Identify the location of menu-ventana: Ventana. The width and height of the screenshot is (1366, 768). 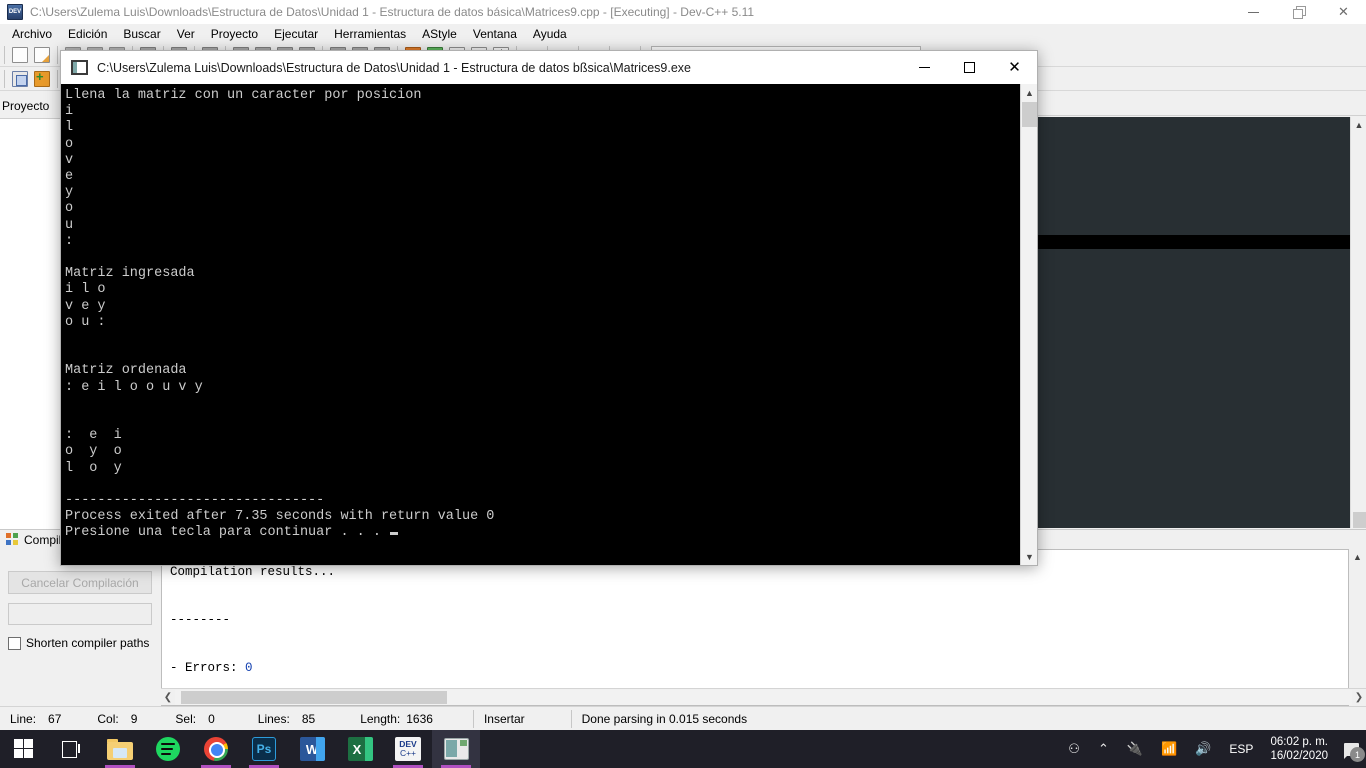
(495, 34).